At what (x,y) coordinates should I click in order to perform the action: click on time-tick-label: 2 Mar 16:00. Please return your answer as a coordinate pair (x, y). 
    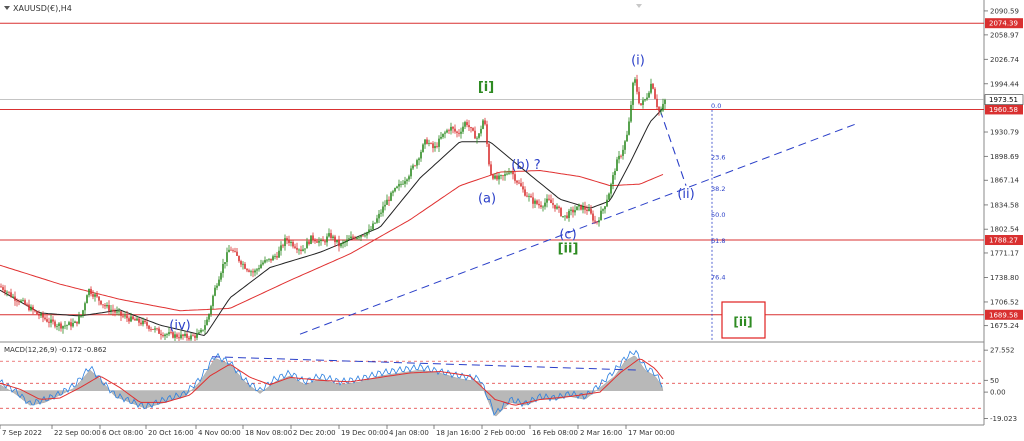
    Looking at the image, I should click on (601, 433).